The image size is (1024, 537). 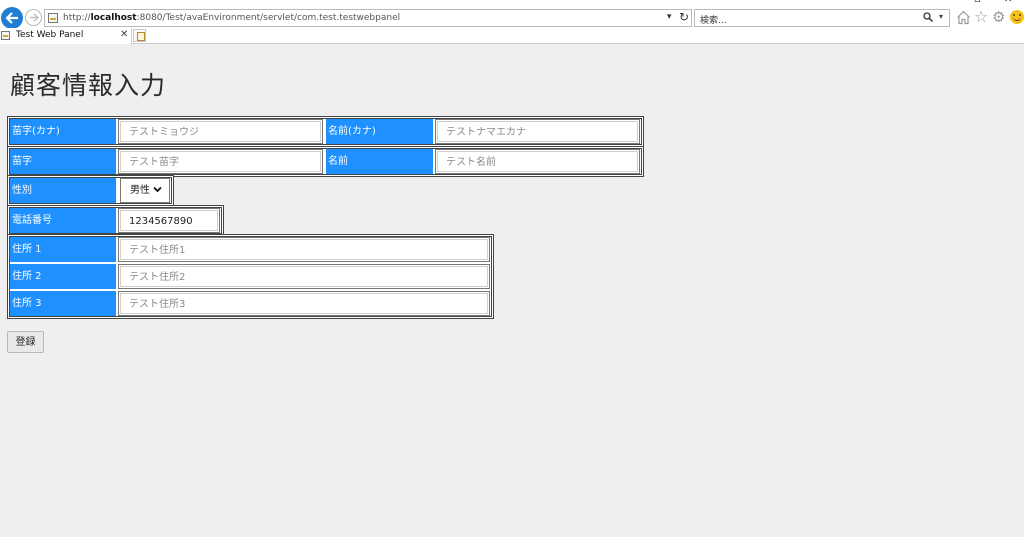 What do you see at coordinates (63, 161) in the screenshot?
I see `last-name-label: 苗字` at bounding box center [63, 161].